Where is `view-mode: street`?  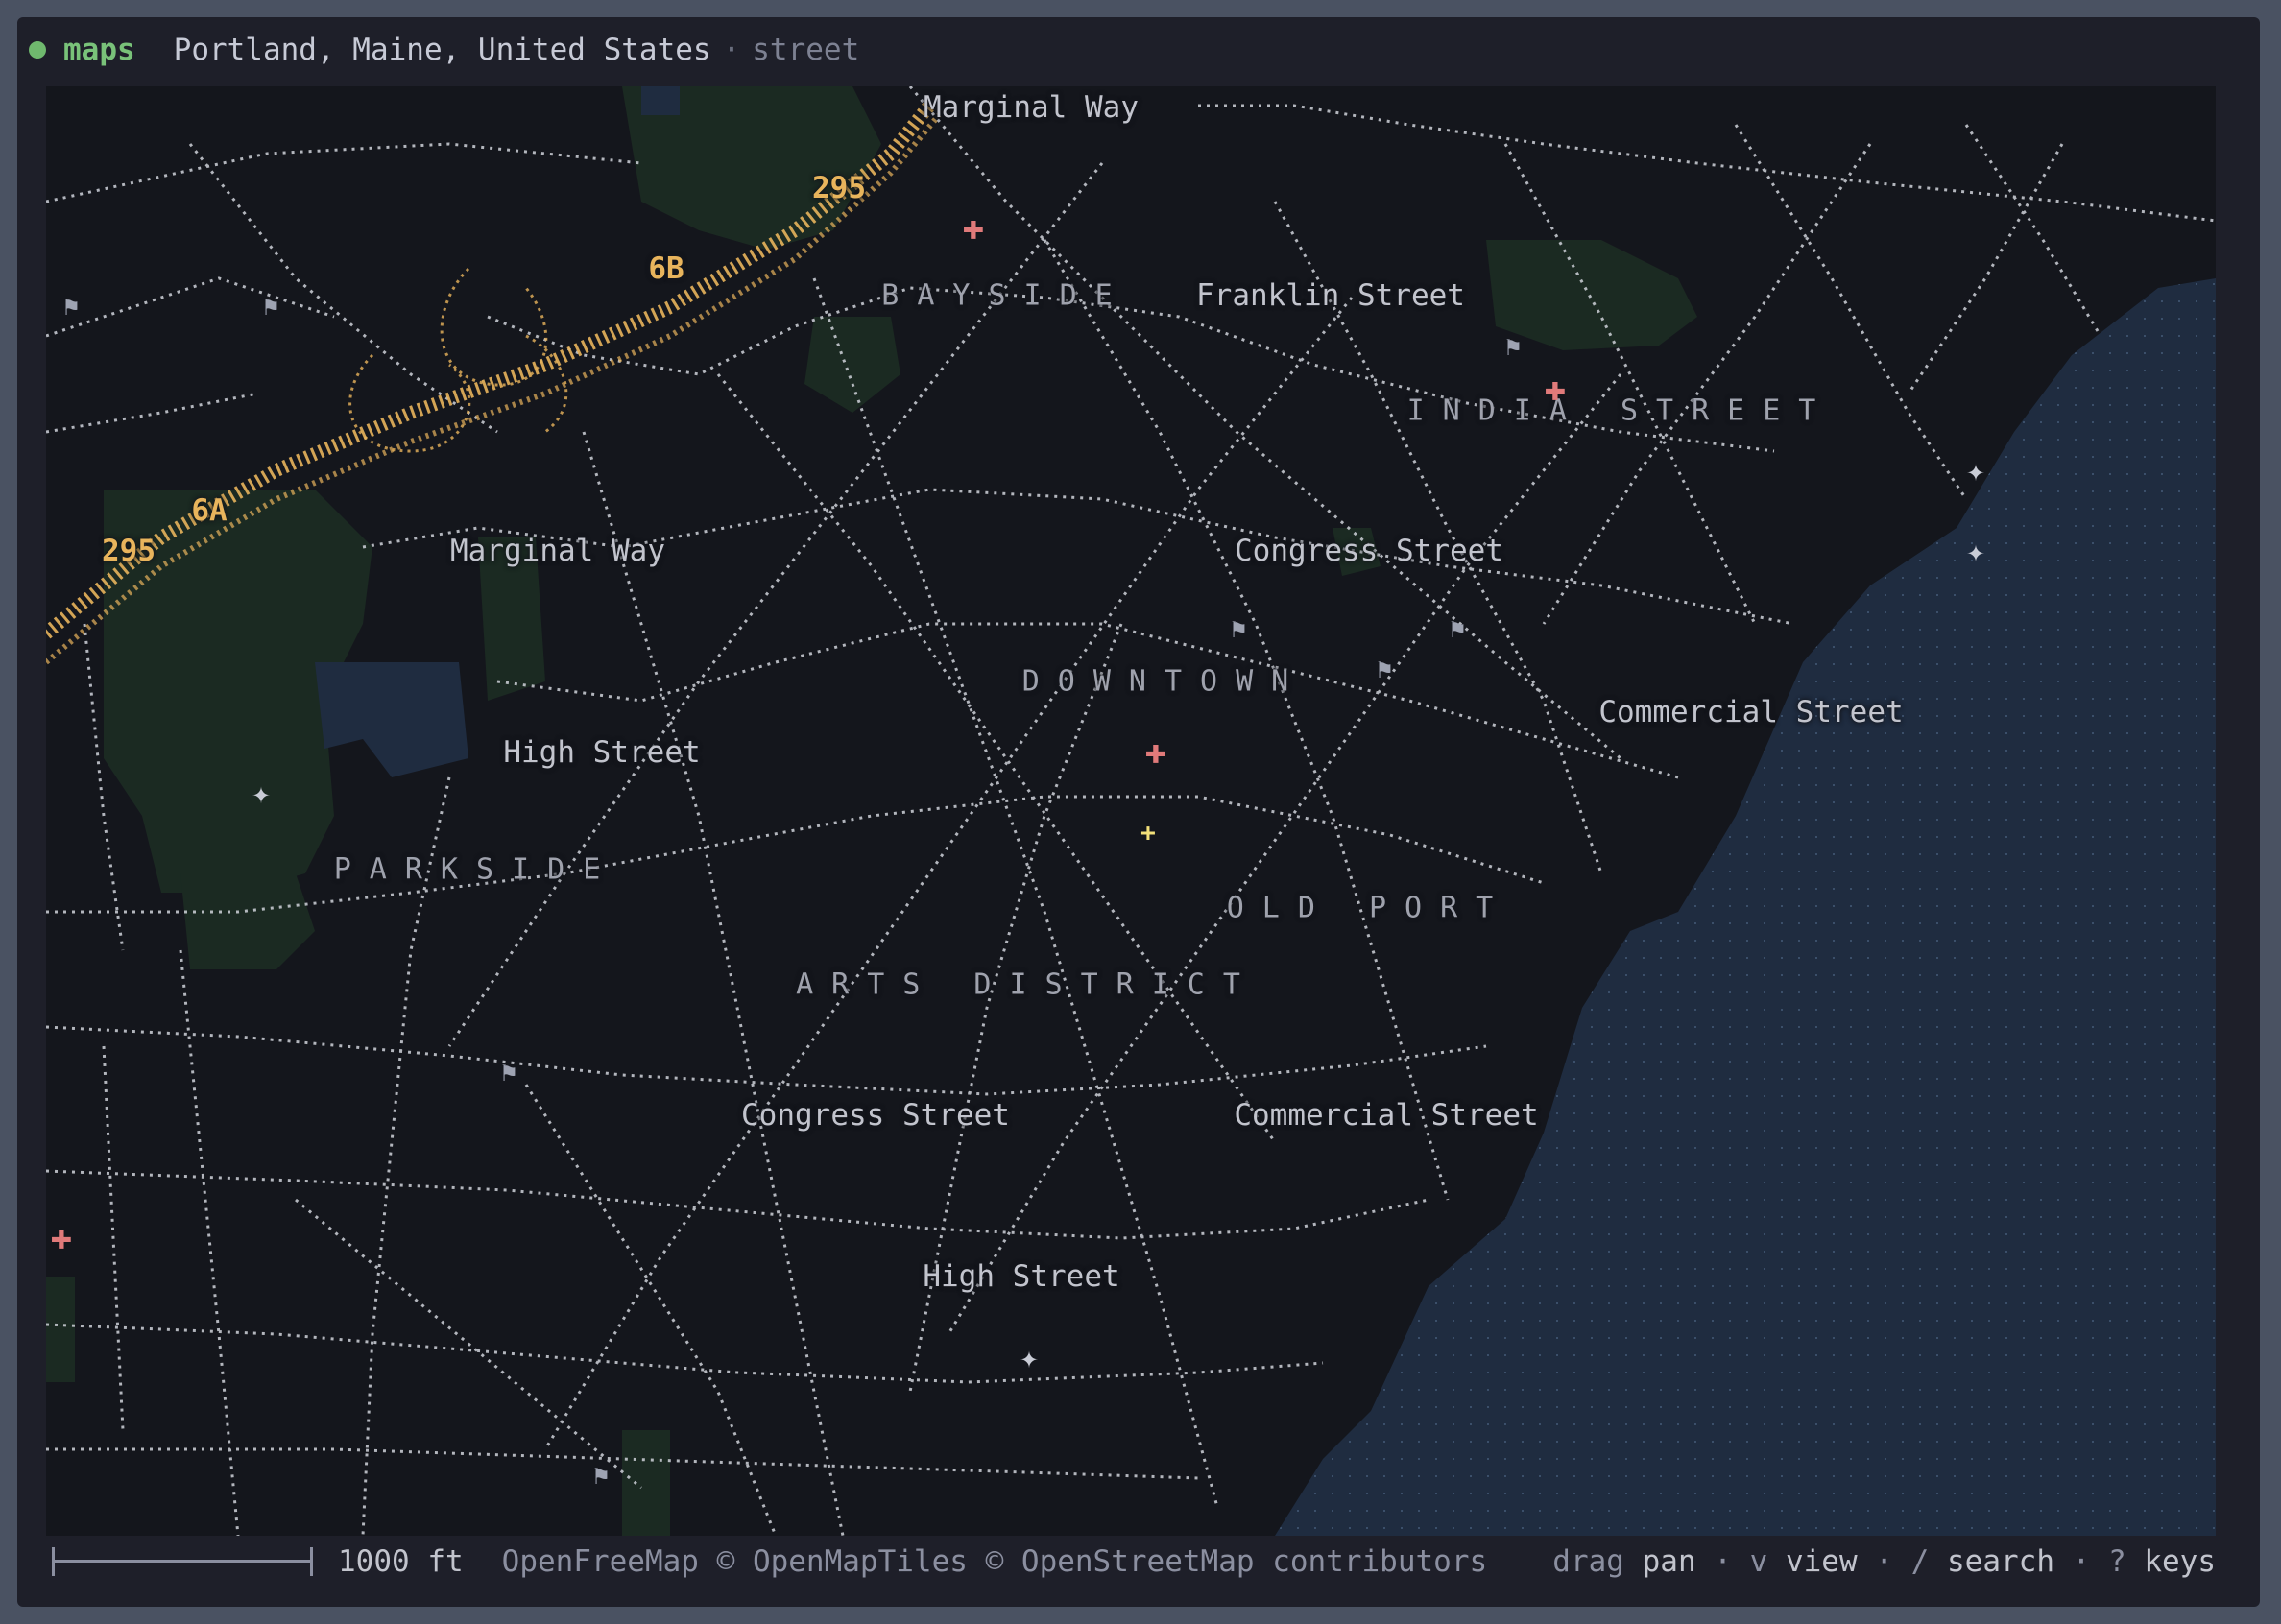 view-mode: street is located at coordinates (806, 50).